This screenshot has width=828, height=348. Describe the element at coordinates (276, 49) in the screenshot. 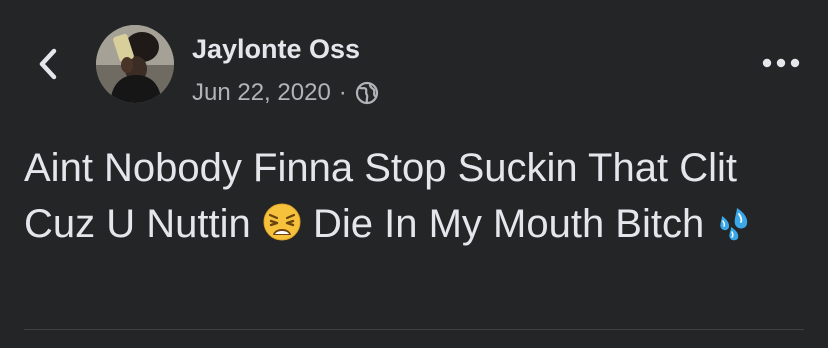

I see `author-name: Jaylonte Oss` at that location.